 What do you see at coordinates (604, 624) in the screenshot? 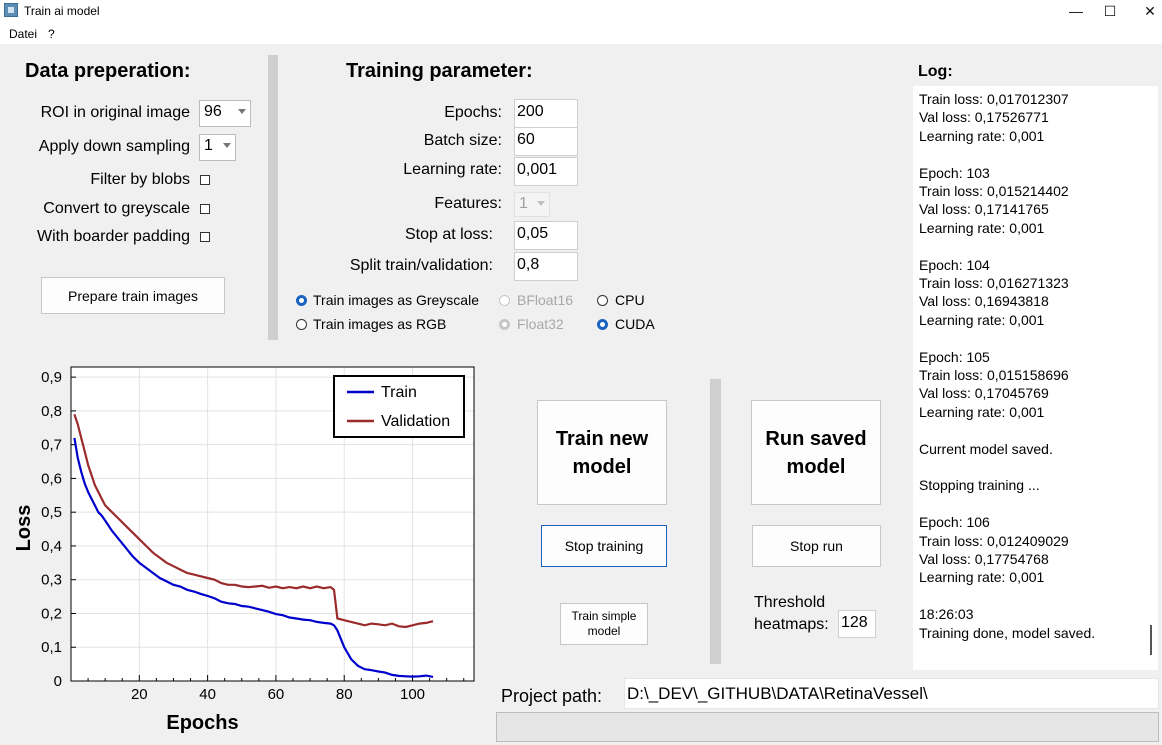
I see `train-simple-model-button: Train simple model` at bounding box center [604, 624].